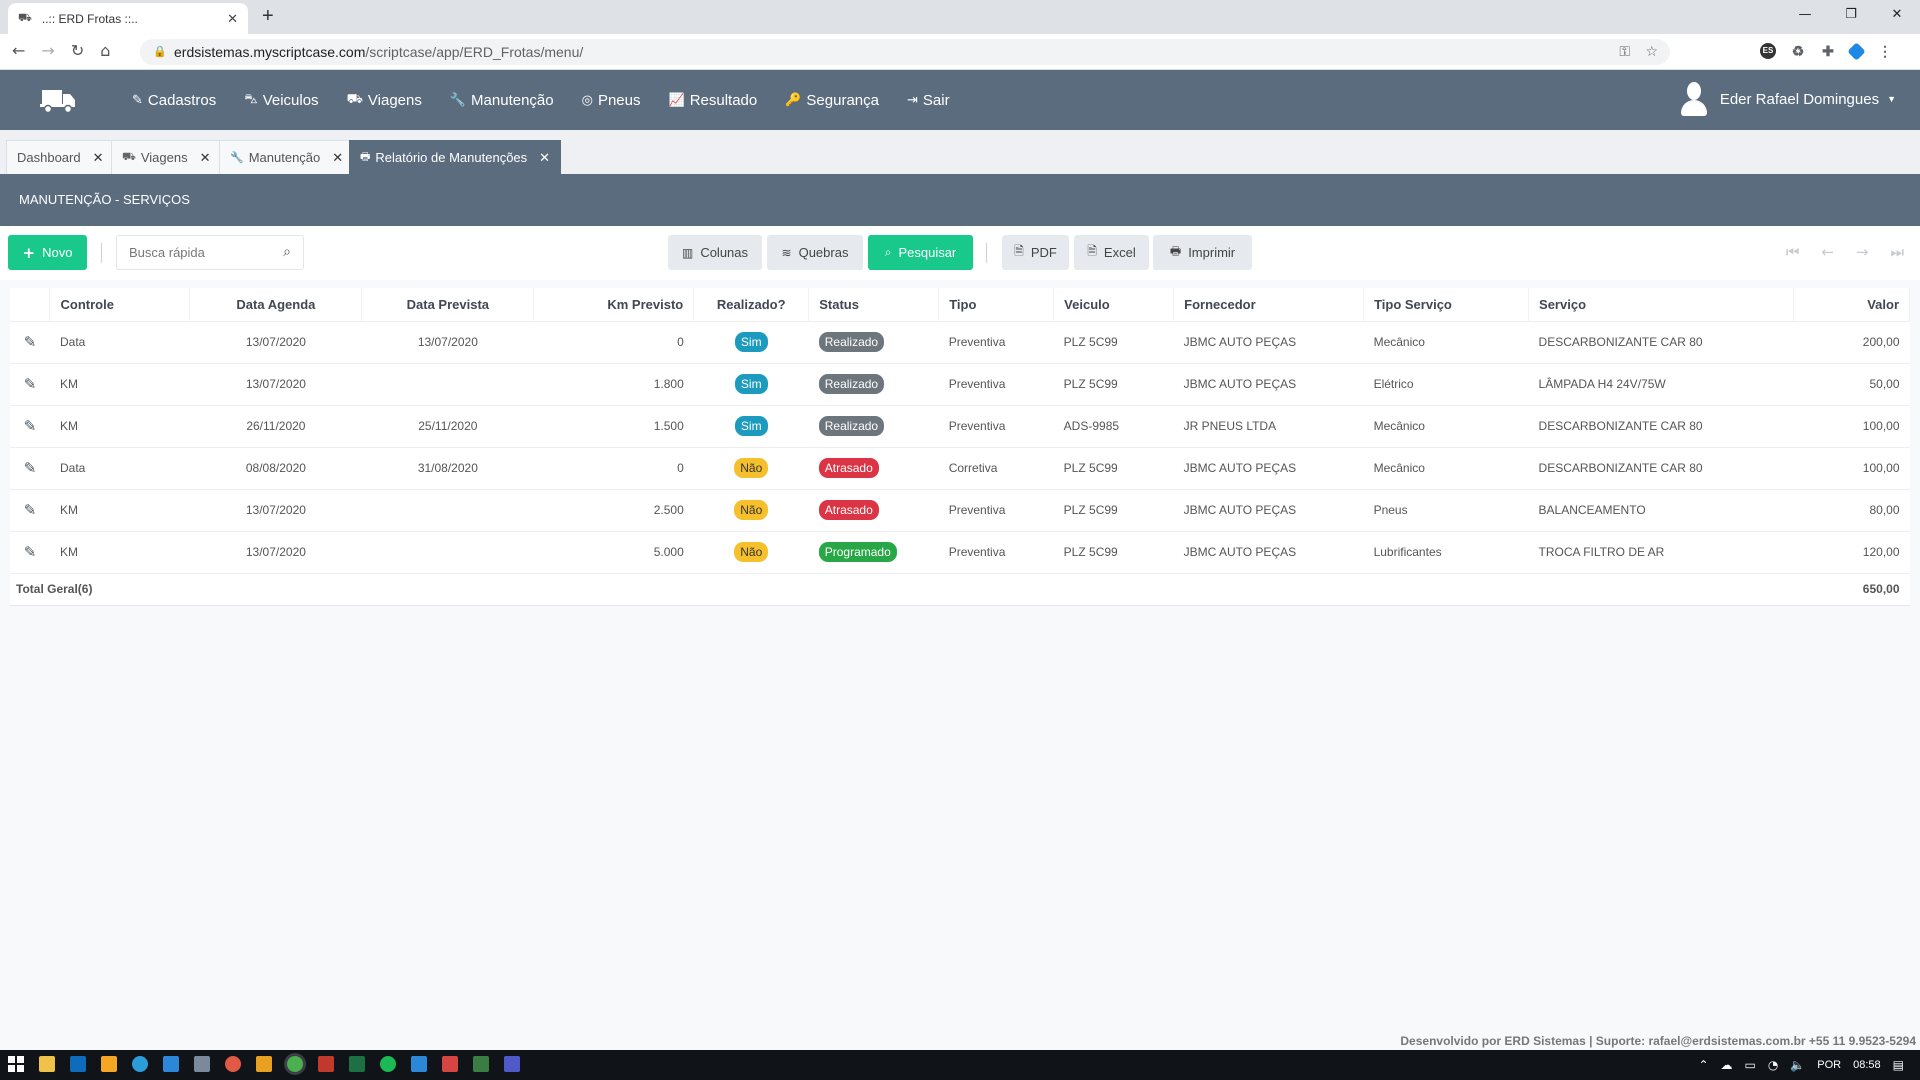  I want to click on nav-resultado: 📈 Resultado, so click(713, 100).